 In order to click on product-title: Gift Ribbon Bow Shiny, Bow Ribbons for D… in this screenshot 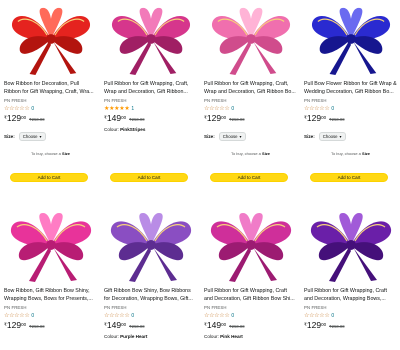, I will do `click(150, 295)`.